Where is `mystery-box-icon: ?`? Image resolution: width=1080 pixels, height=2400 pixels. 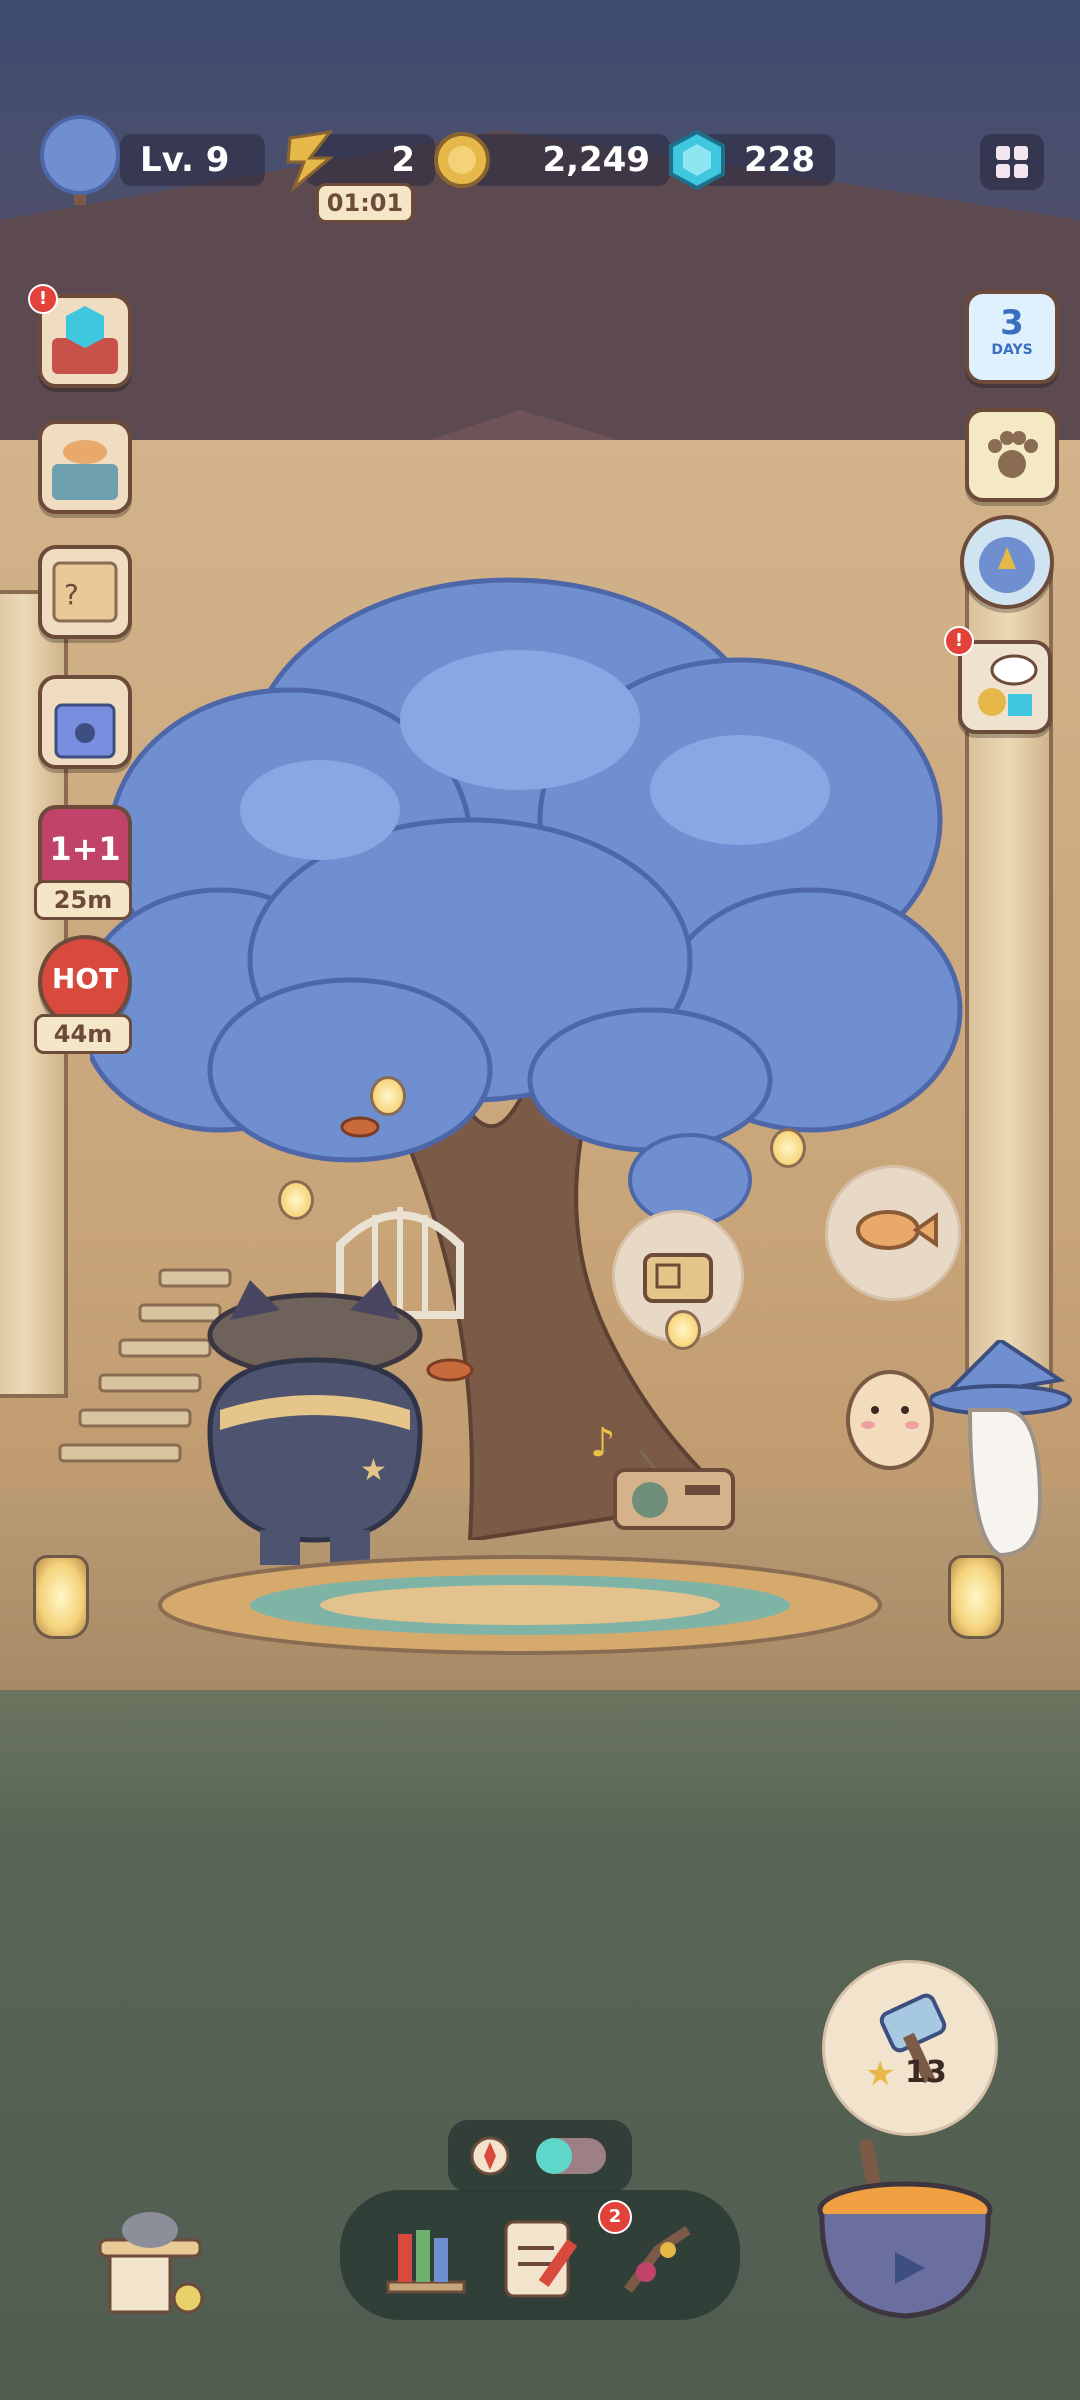
mystery-box-icon: ? is located at coordinates (85, 592).